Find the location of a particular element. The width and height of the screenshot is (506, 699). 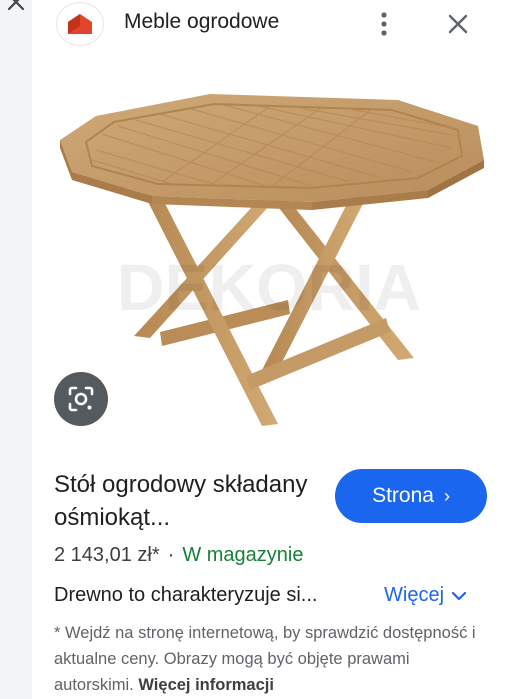

lens-search-button is located at coordinates (81, 399).